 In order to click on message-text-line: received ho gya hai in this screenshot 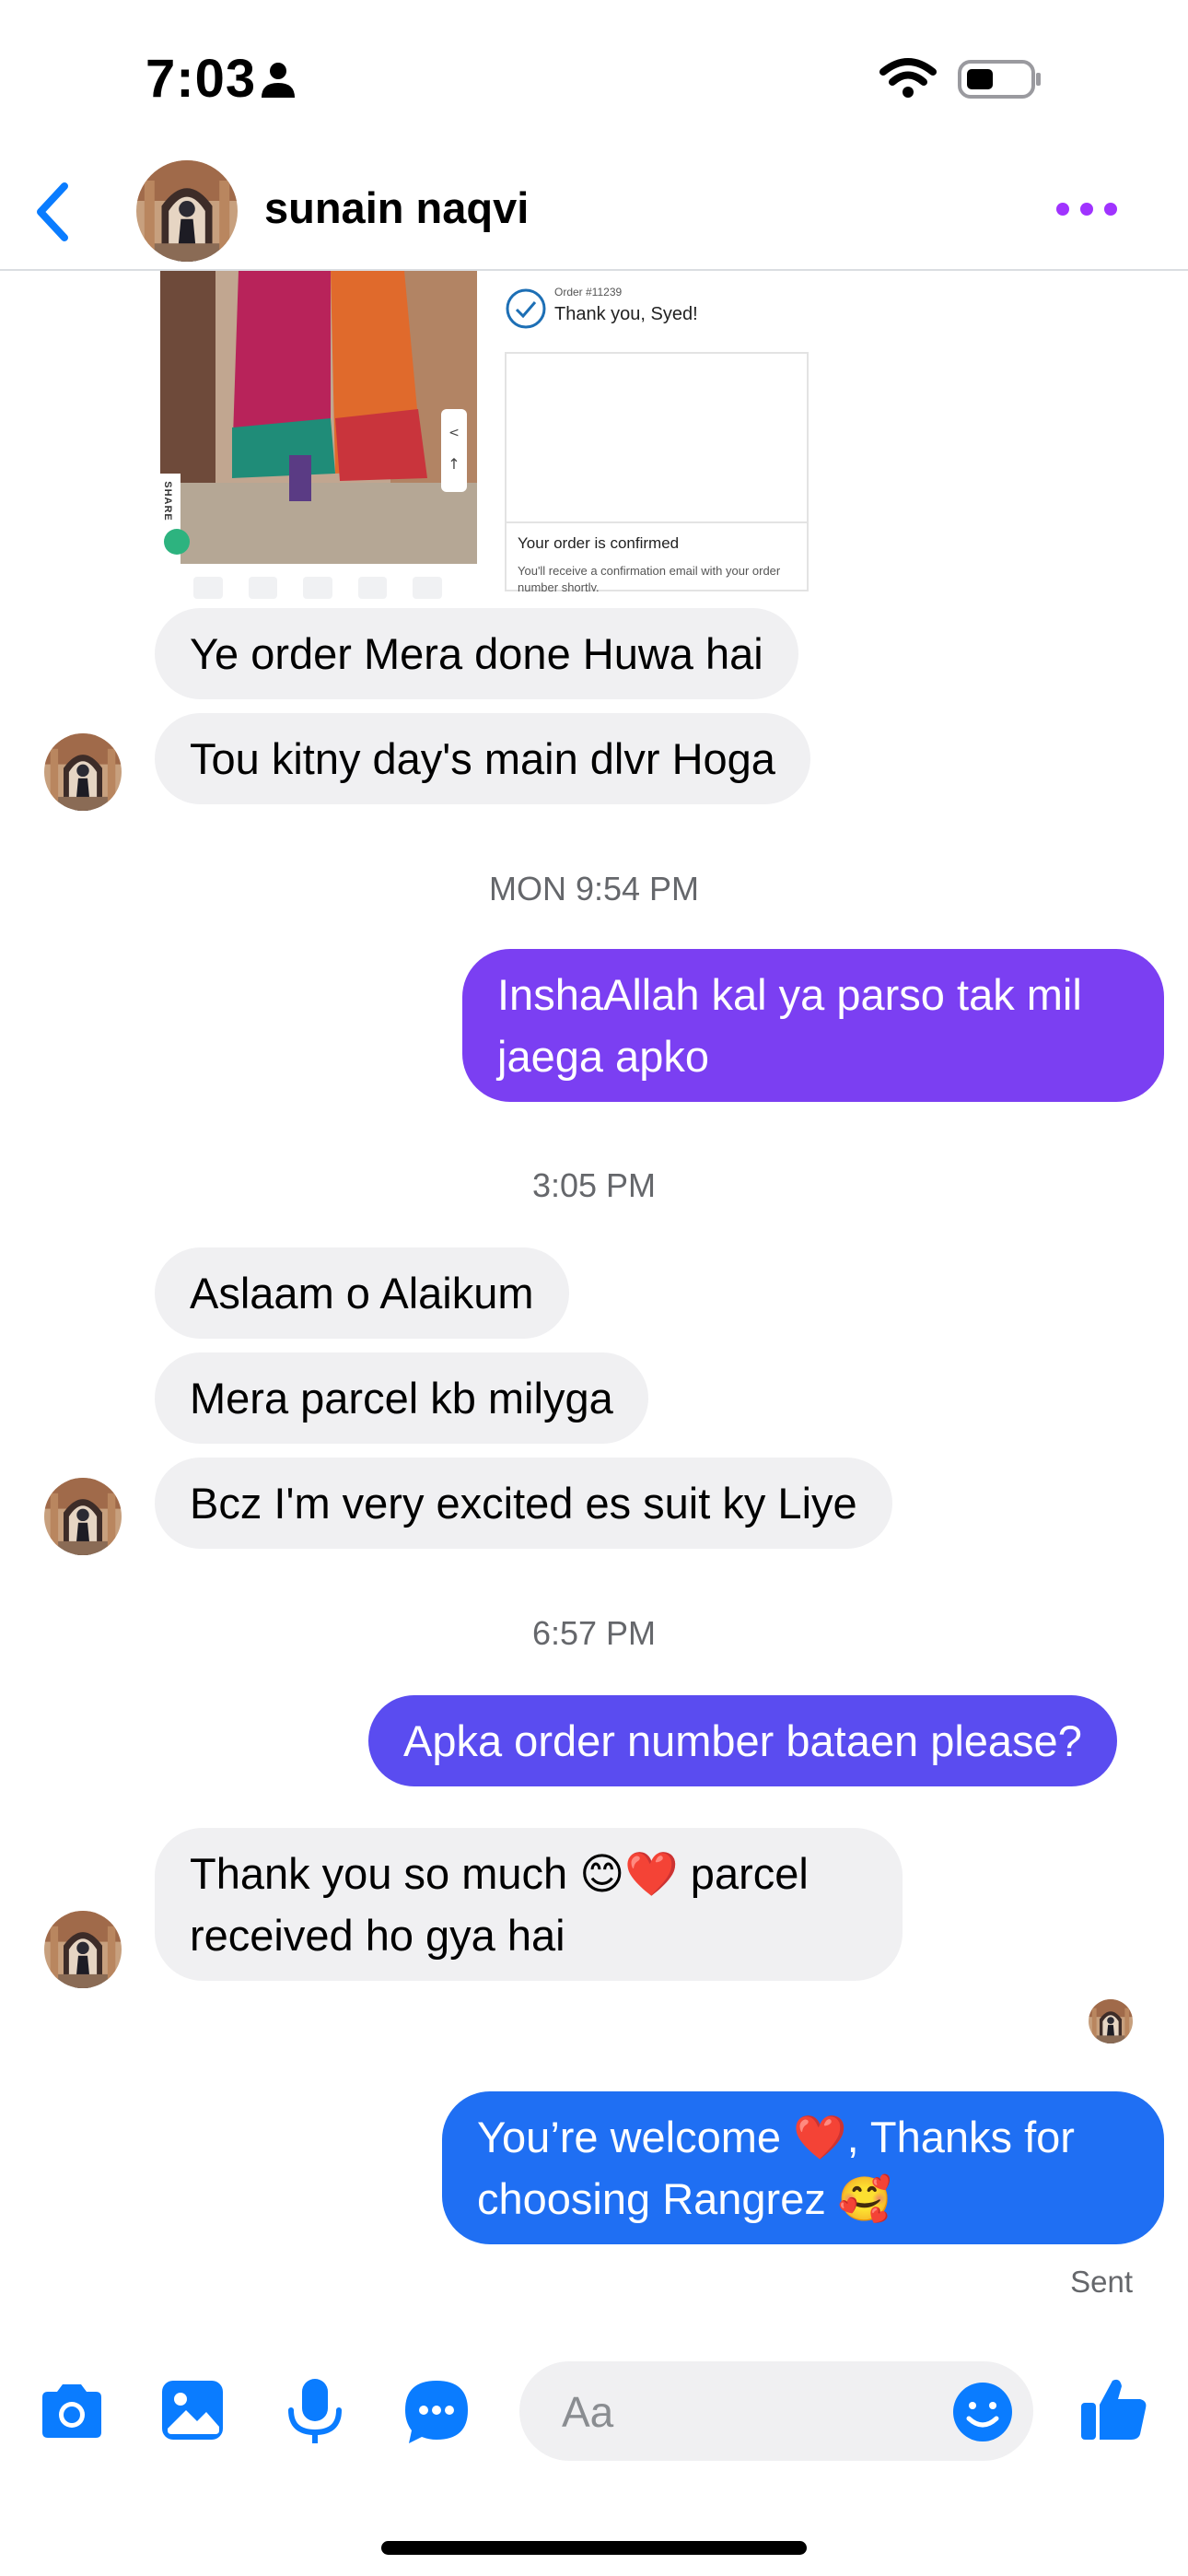, I will do `click(377, 1935)`.